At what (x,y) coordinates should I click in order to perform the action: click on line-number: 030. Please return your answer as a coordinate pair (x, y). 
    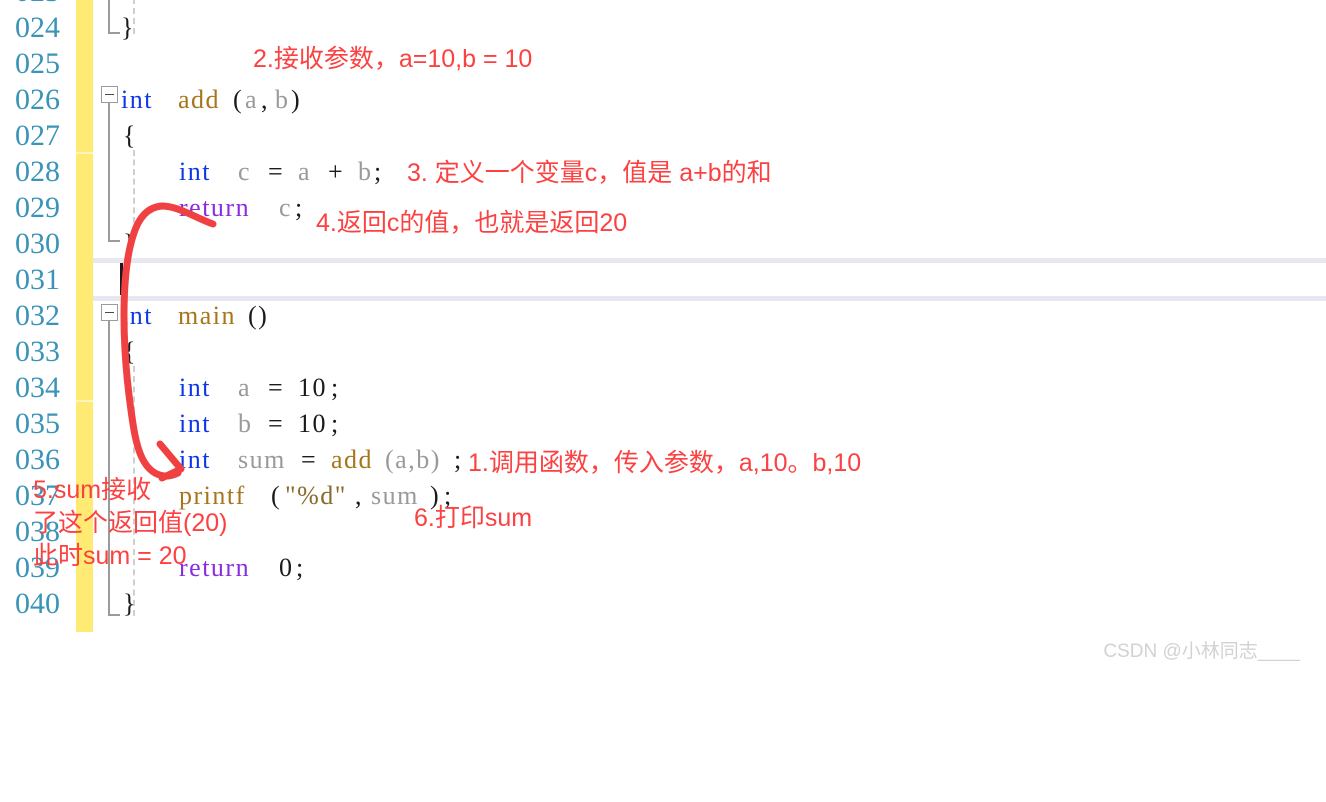
    Looking at the image, I should click on (37, 243).